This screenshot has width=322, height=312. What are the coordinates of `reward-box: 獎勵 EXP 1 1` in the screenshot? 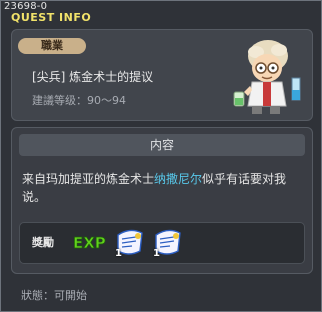 It's located at (162, 243).